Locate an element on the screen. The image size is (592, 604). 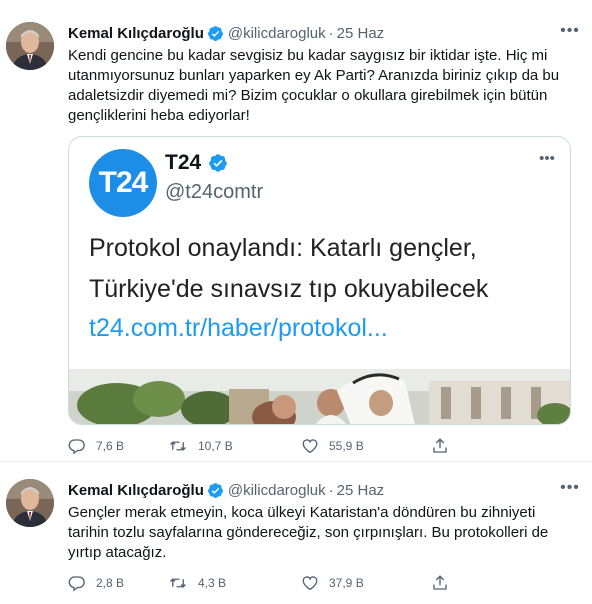
quoted-photo is located at coordinates (319, 396).